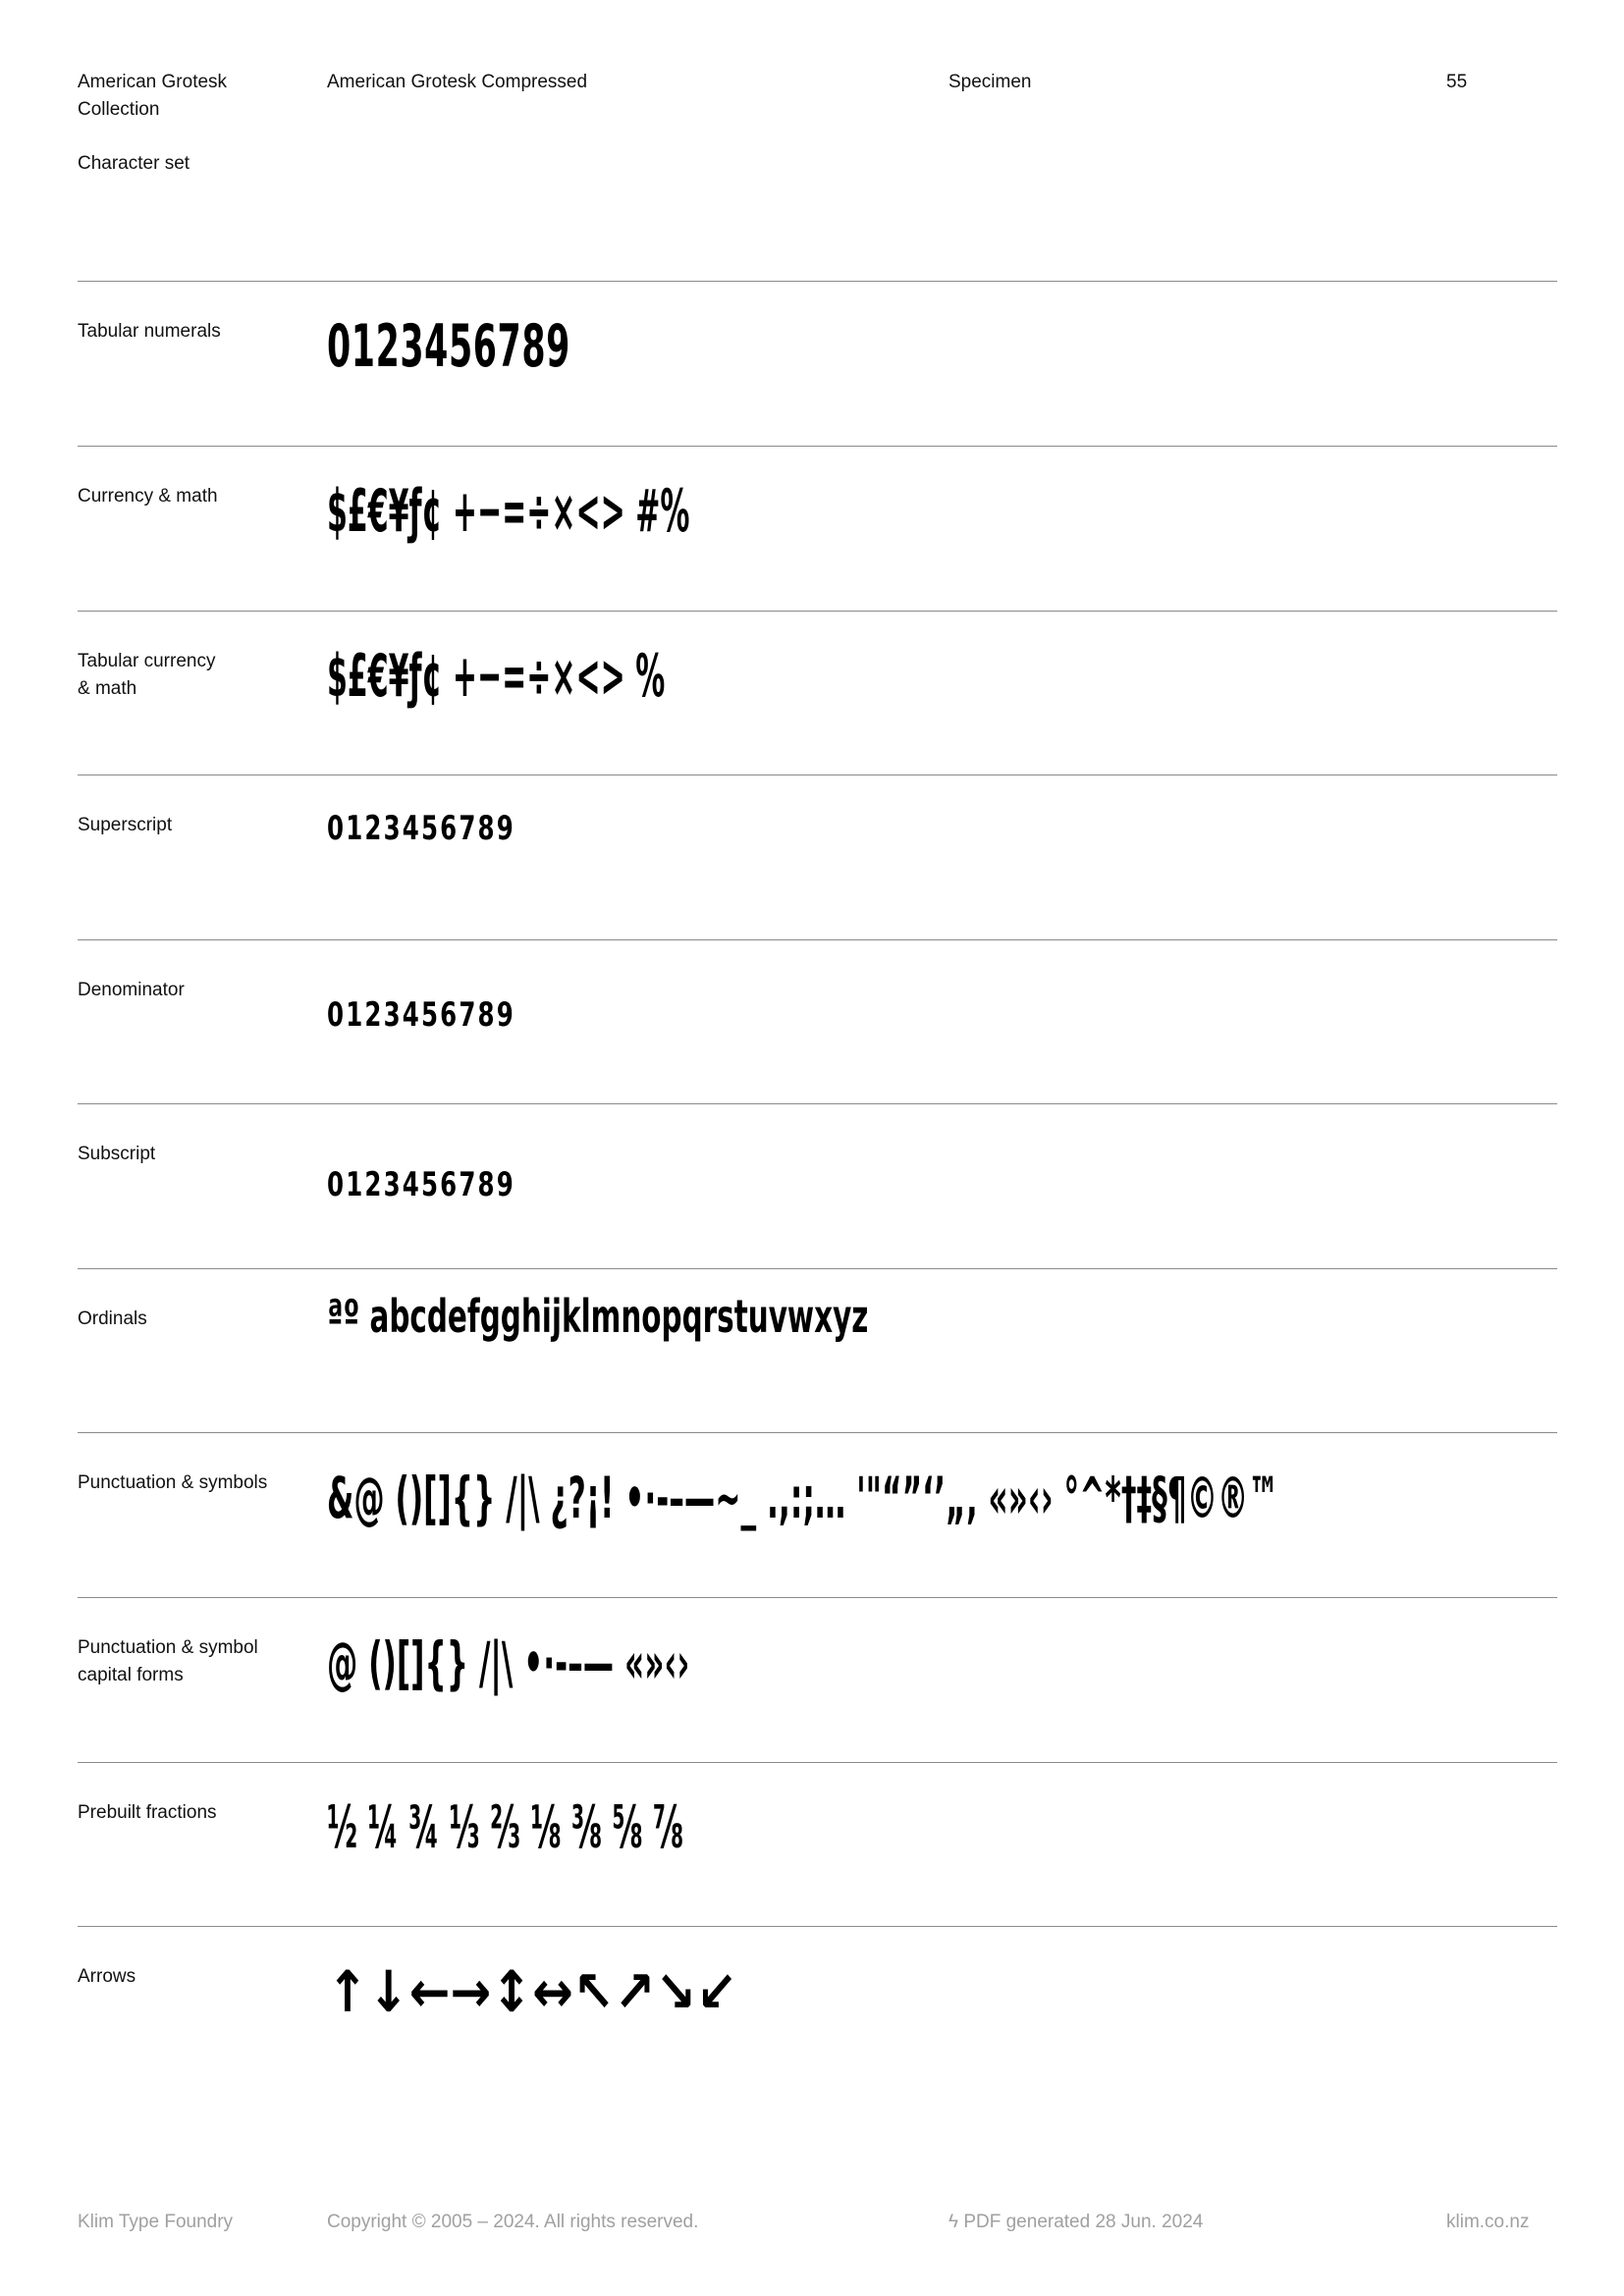  Describe the element at coordinates (1457, 82) in the screenshot. I see `page-number: 55` at that location.